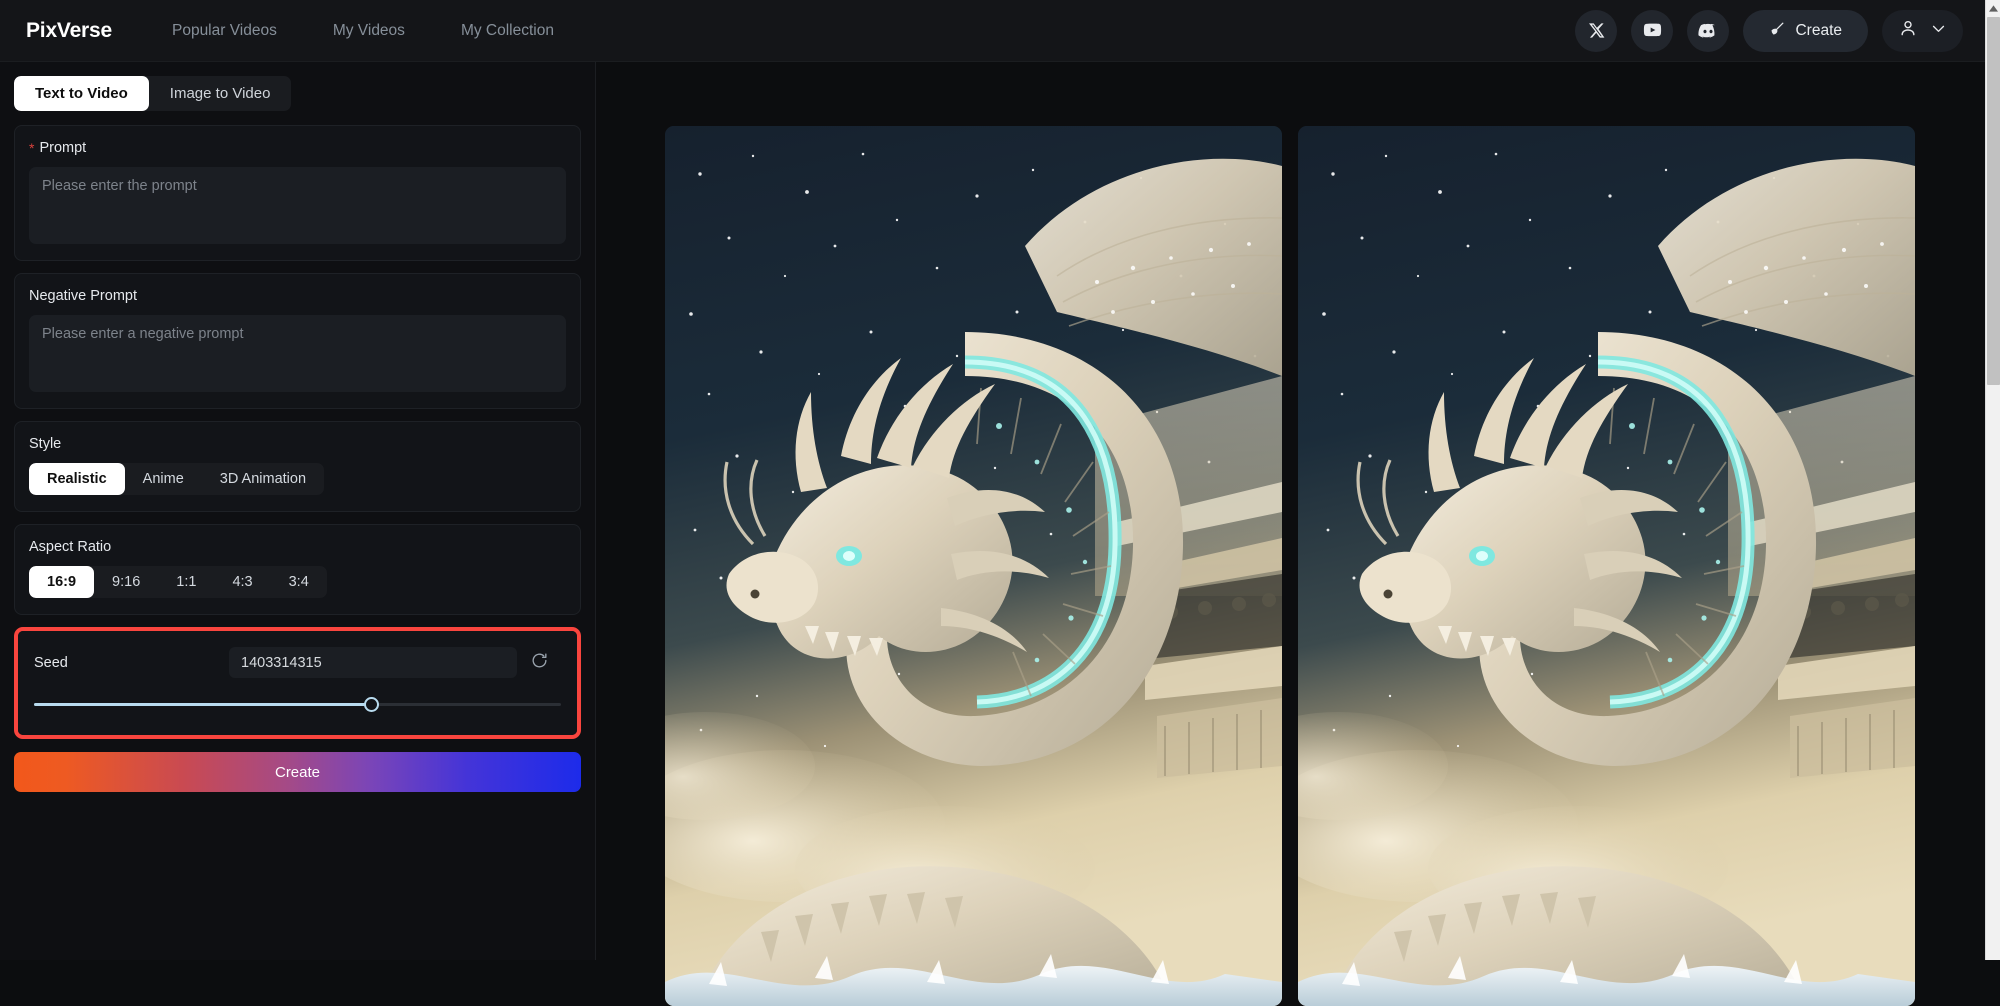 This screenshot has width=2000, height=1006. What do you see at coordinates (297, 772) in the screenshot?
I see `create-button: Create` at bounding box center [297, 772].